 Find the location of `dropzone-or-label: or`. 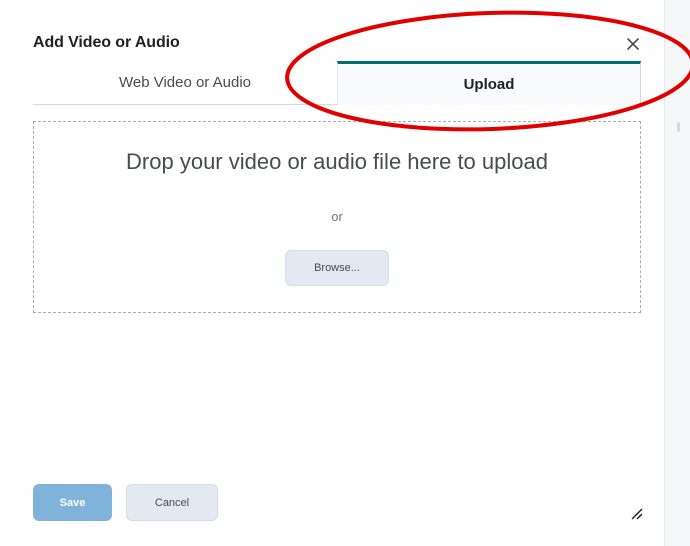

dropzone-or-label: or is located at coordinates (337, 216).